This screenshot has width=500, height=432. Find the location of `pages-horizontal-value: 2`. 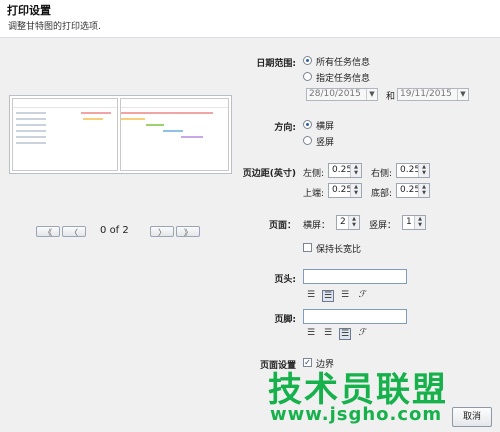

pages-horizontal-value: 2 is located at coordinates (343, 222).